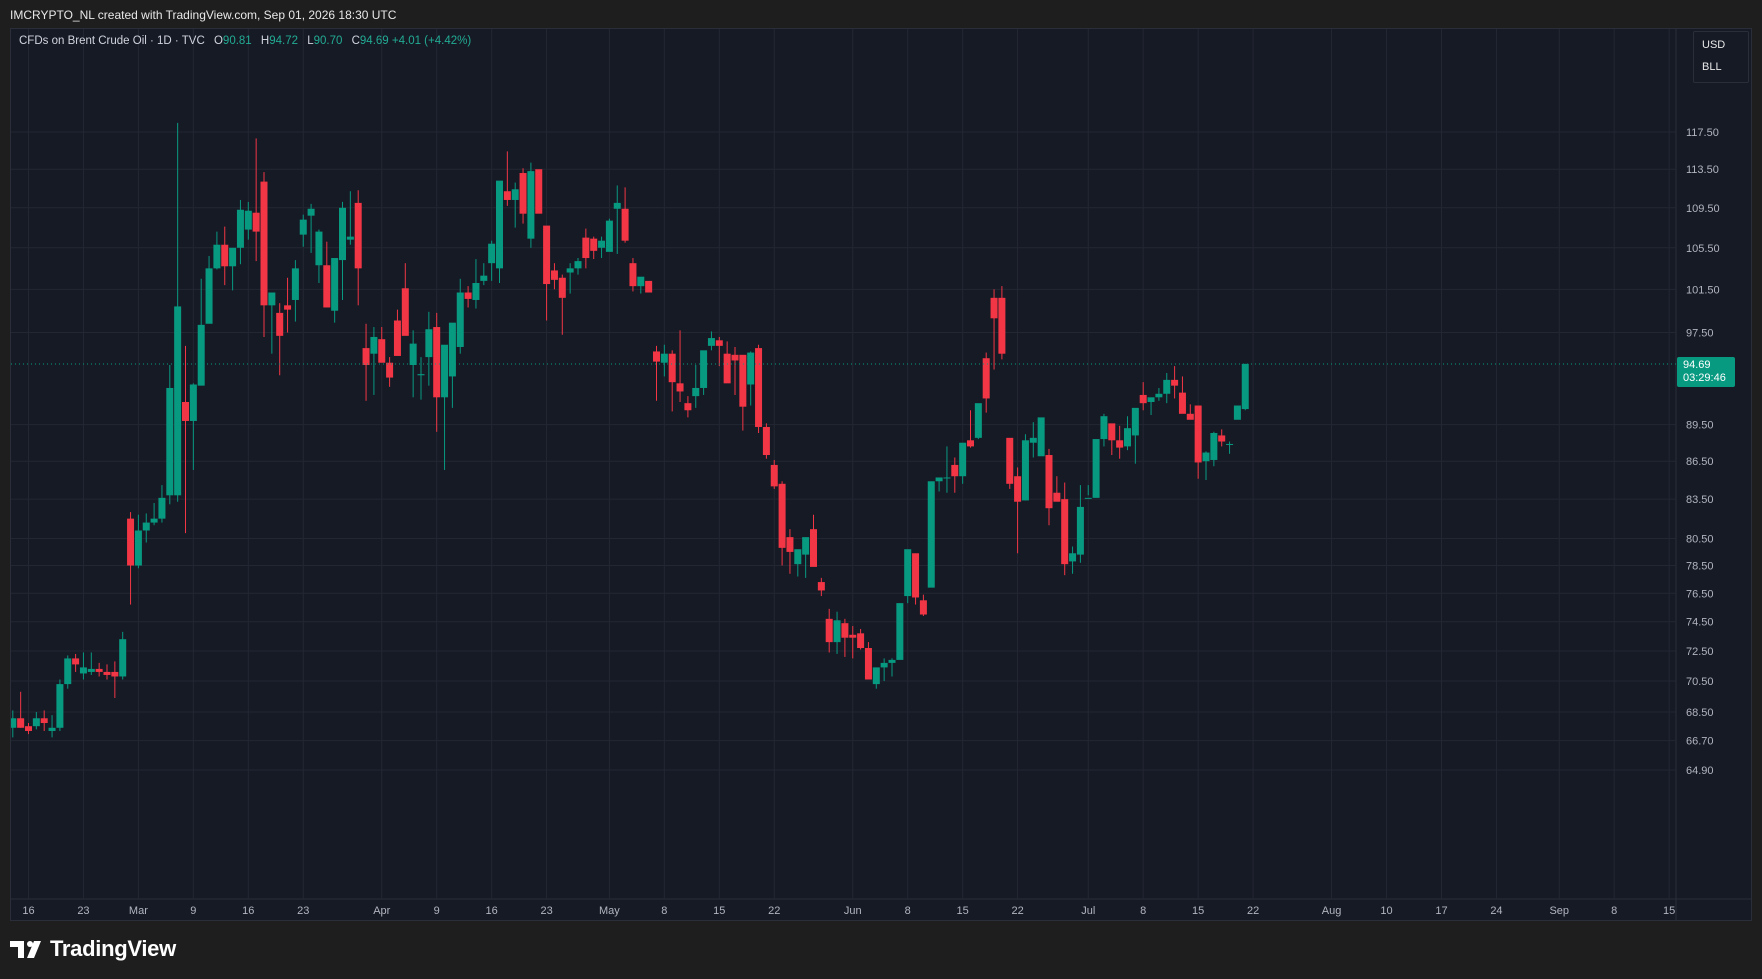 The width and height of the screenshot is (1762, 979). Describe the element at coordinates (25, 949) in the screenshot. I see `tradingview-logo-icon` at that location.